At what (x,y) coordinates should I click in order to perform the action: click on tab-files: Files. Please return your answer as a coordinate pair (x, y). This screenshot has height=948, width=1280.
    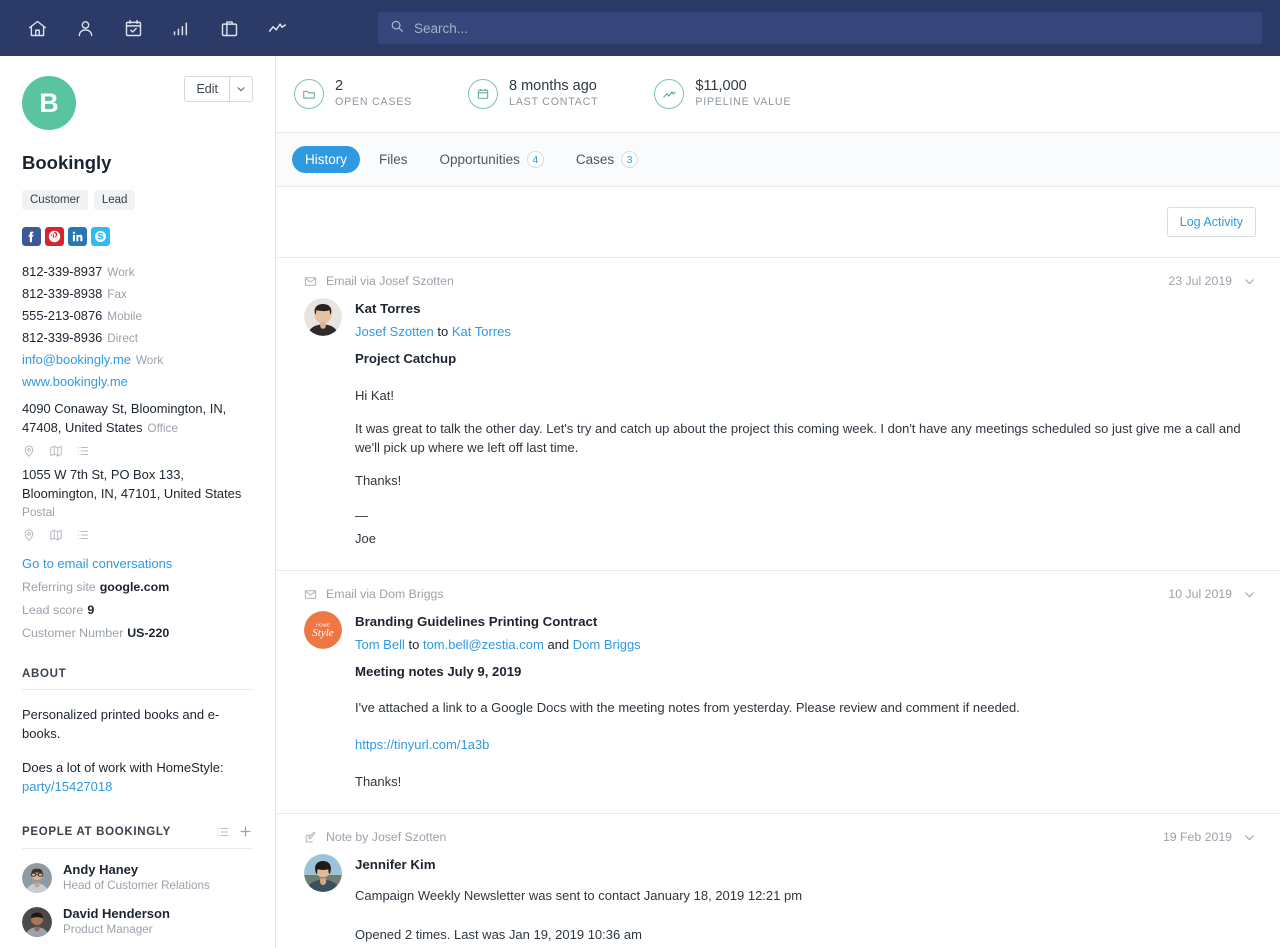
    Looking at the image, I should click on (393, 159).